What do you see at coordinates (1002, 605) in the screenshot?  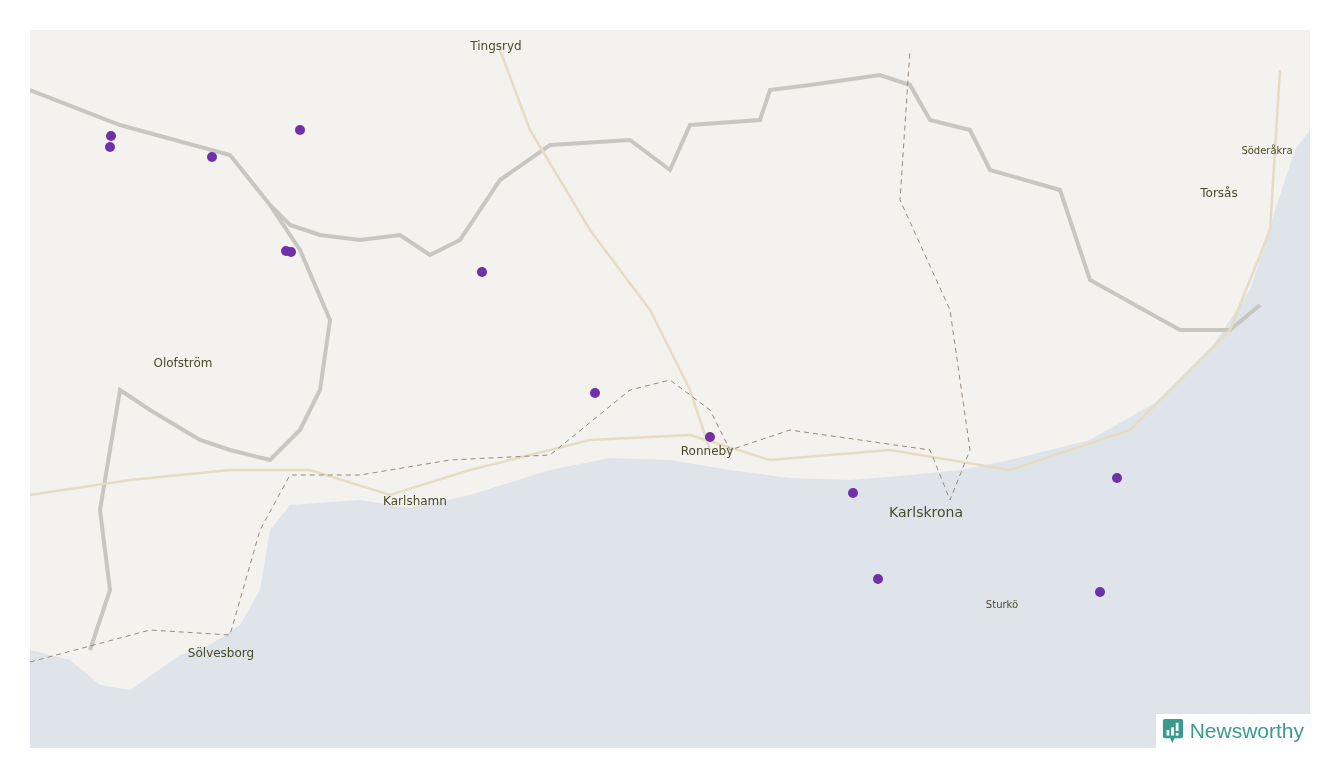 I see `place-label: Sturkö` at bounding box center [1002, 605].